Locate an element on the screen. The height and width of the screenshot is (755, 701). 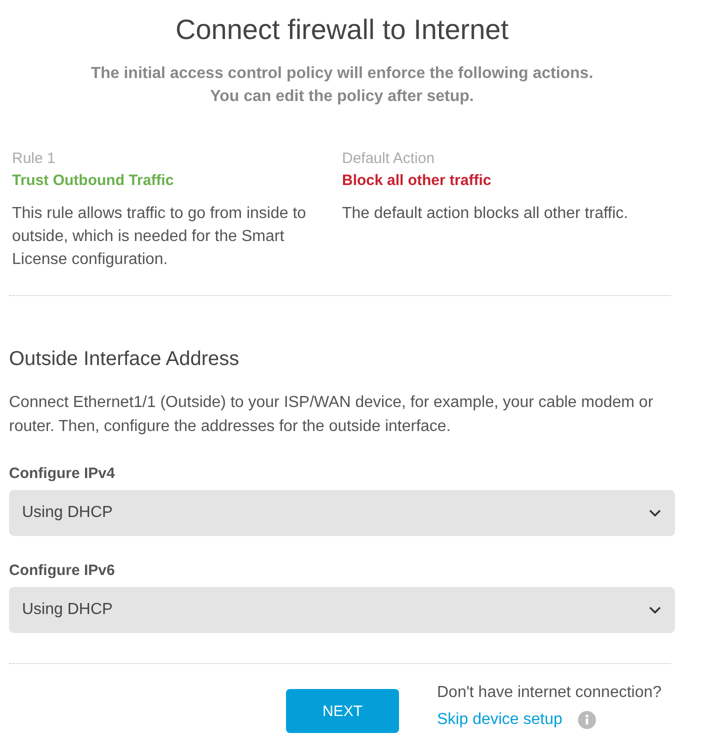
info-icon is located at coordinates (587, 719).